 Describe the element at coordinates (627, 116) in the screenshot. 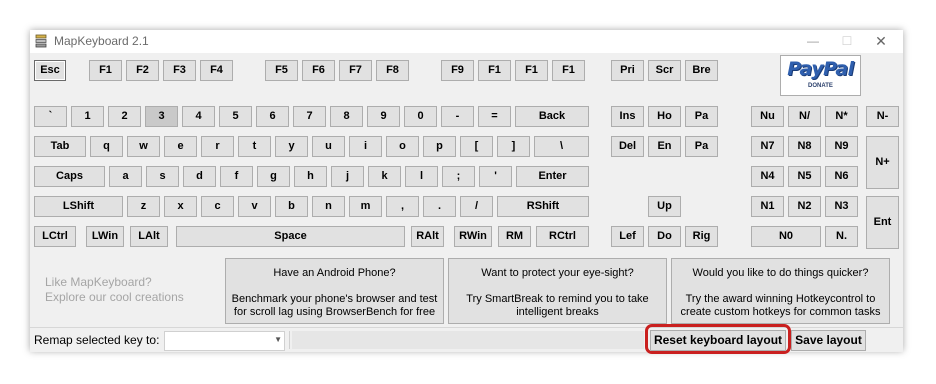

I see `key-insert: Ins` at that location.